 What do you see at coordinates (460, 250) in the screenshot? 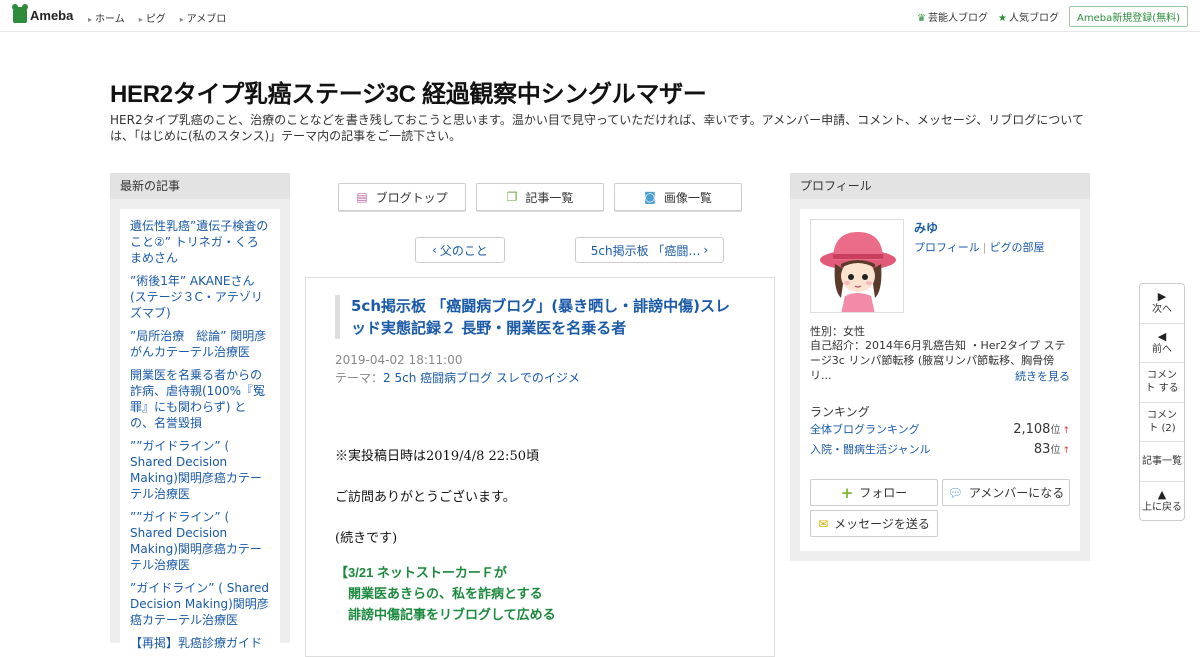
I see `prev-article-button: ‹ 父のこと` at bounding box center [460, 250].